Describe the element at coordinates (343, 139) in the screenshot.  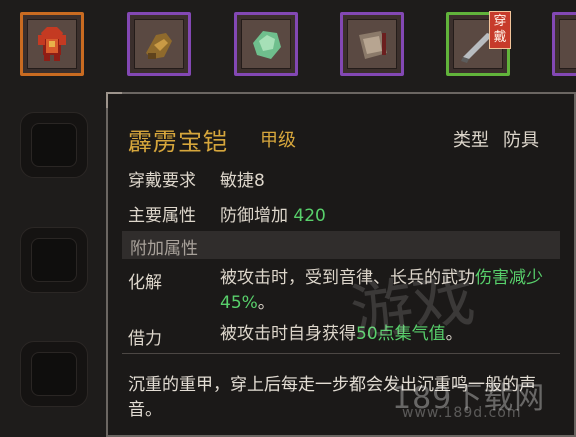
I see `tooltip-header: 霹雳宝铠 甲级 类型 防具` at that location.